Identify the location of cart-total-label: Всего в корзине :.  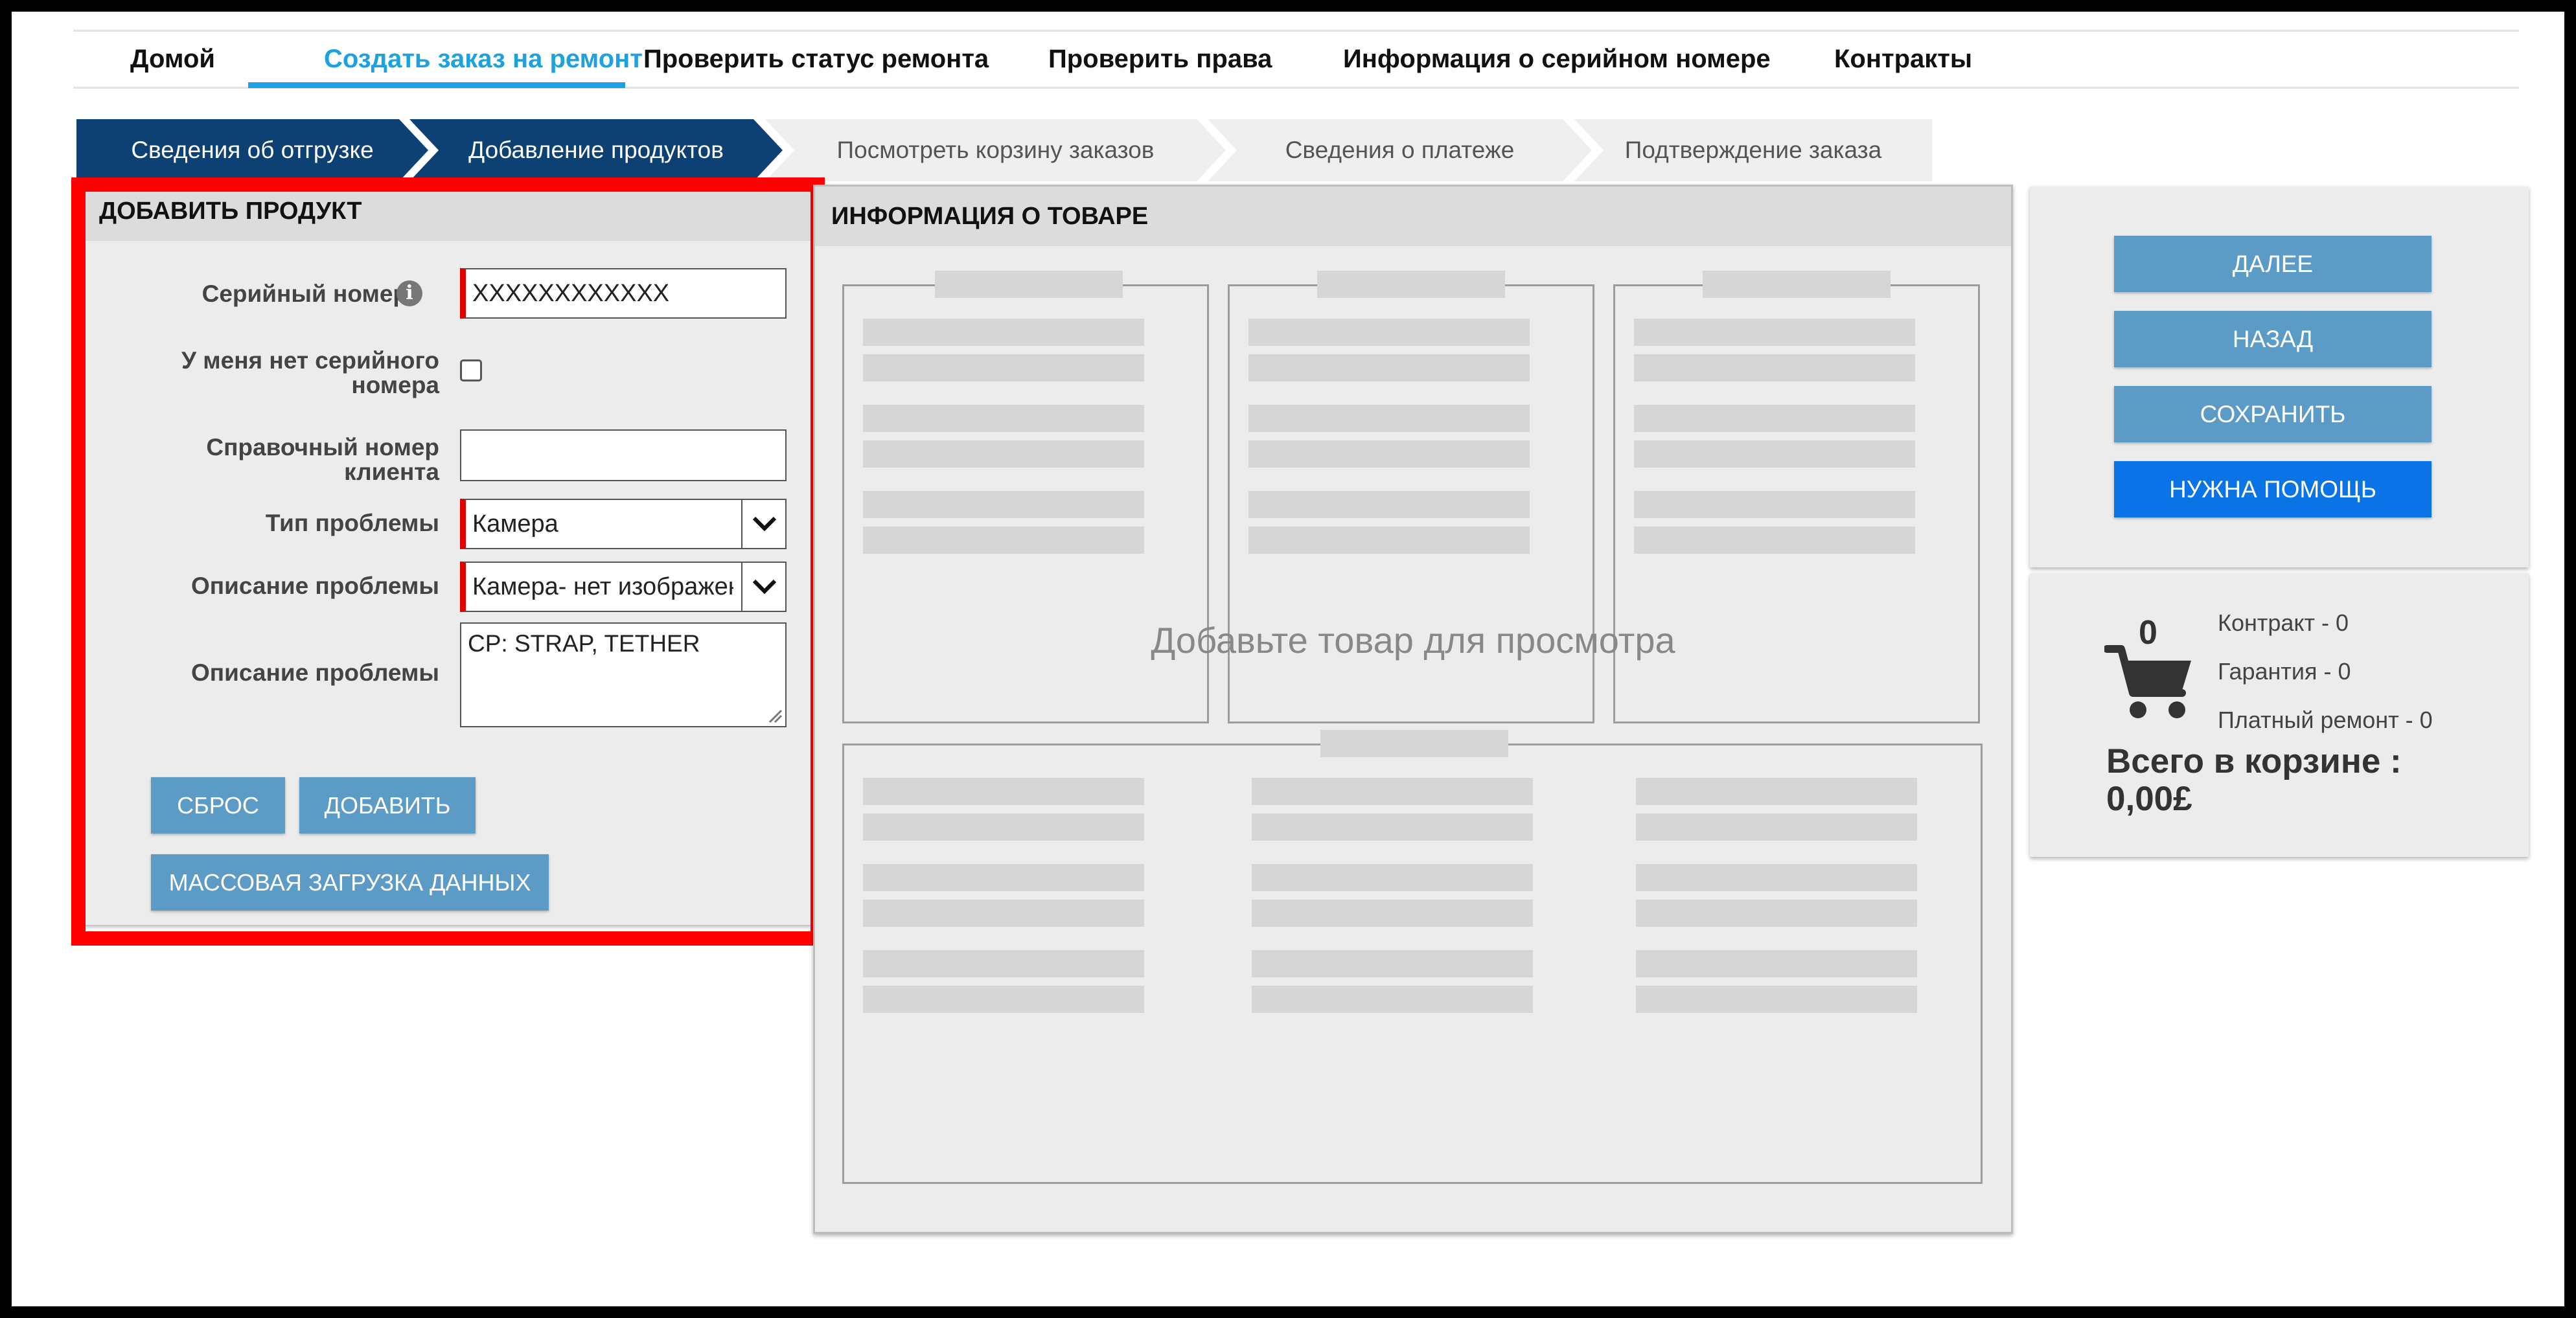
(2254, 761).